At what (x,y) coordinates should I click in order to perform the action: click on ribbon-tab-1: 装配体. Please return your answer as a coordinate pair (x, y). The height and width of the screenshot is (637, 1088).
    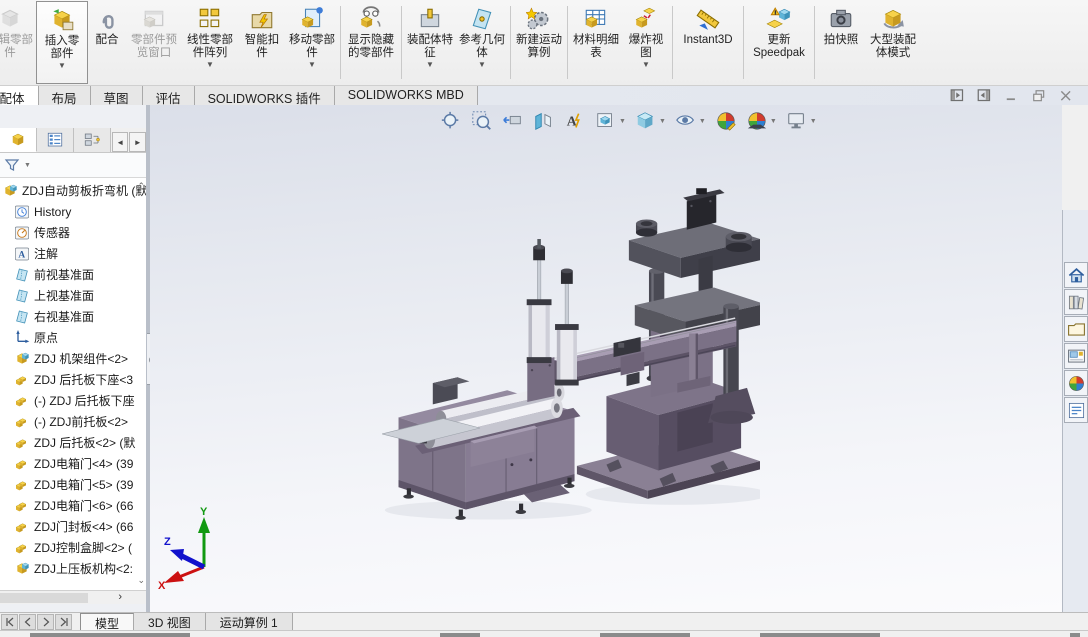
    Looking at the image, I should click on (19, 96).